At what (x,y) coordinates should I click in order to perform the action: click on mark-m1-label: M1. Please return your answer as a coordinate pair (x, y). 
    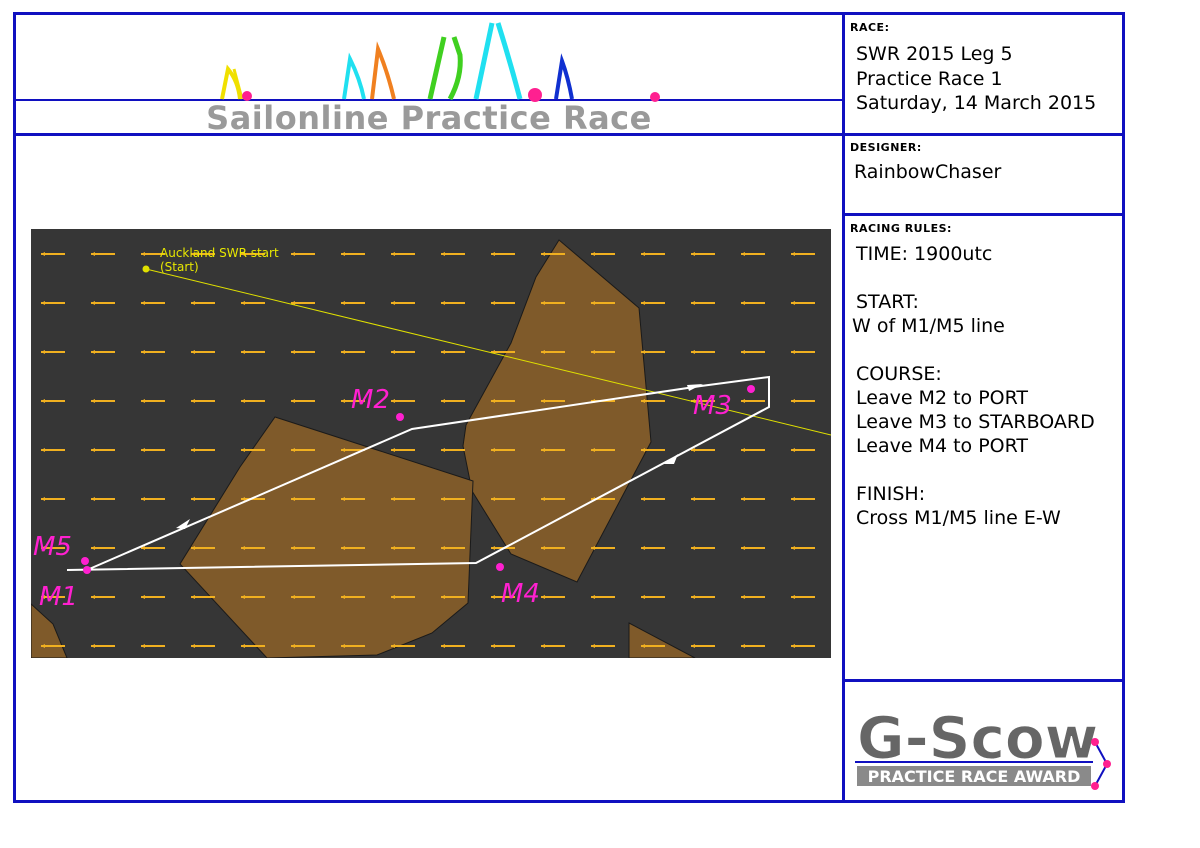
    Looking at the image, I should click on (58, 597).